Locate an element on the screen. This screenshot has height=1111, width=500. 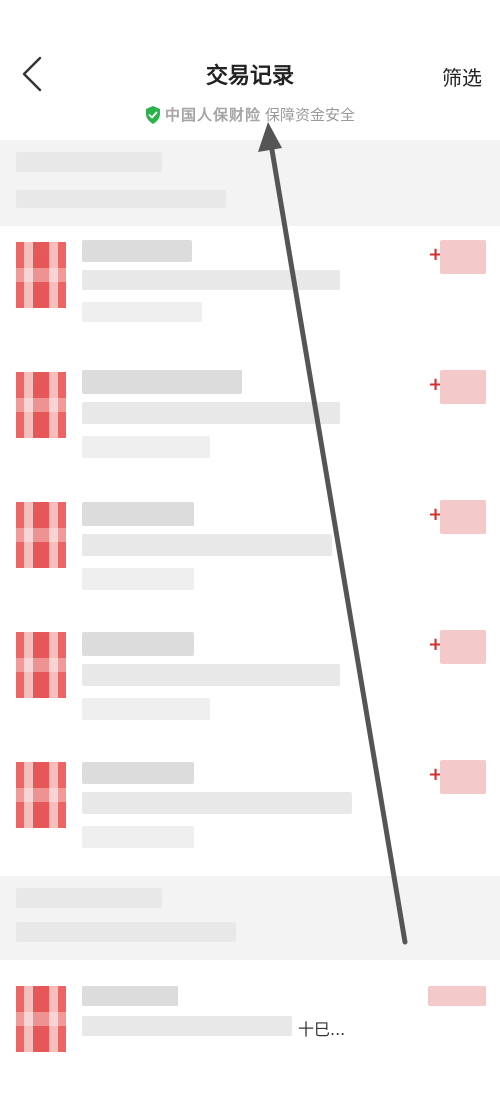
transaction-row is located at coordinates (250, 1035).